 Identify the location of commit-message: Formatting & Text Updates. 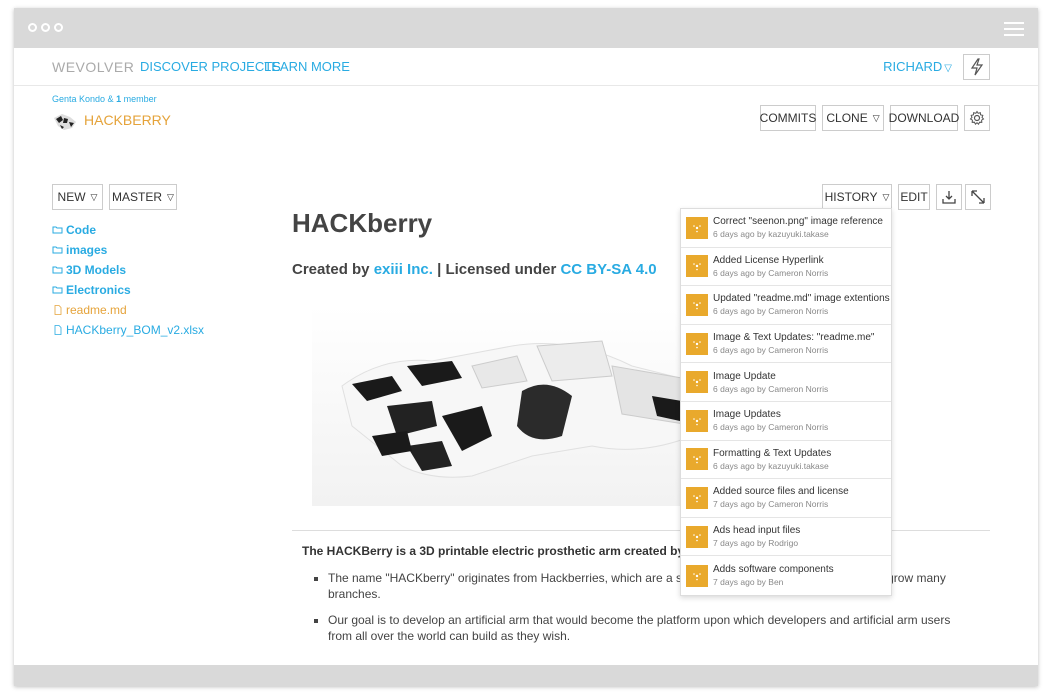
(772, 453).